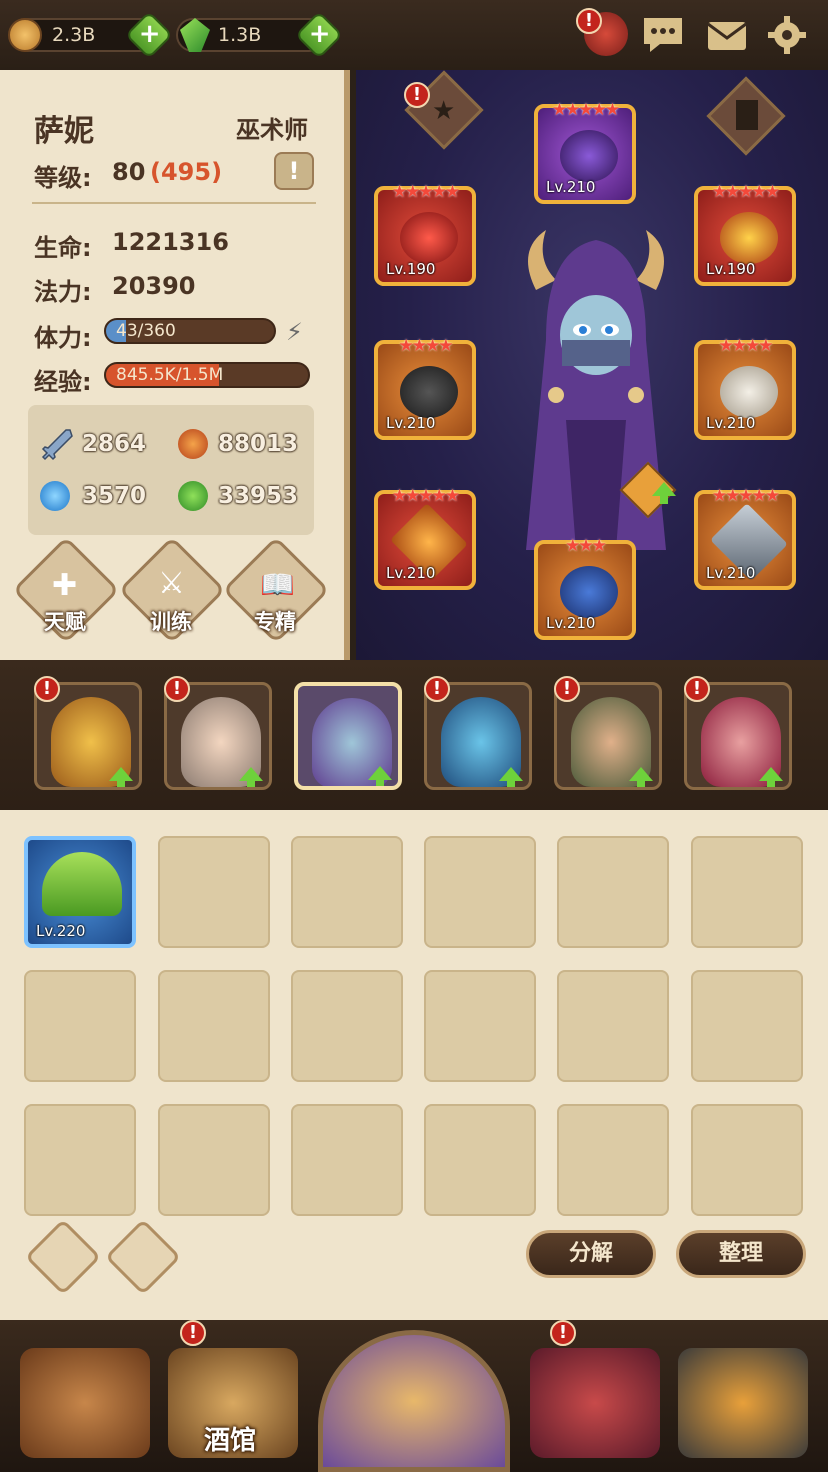 Image resolution: width=828 pixels, height=1472 pixels. Describe the element at coordinates (186, 172) in the screenshot. I see `level-bonus: (495)` at that location.